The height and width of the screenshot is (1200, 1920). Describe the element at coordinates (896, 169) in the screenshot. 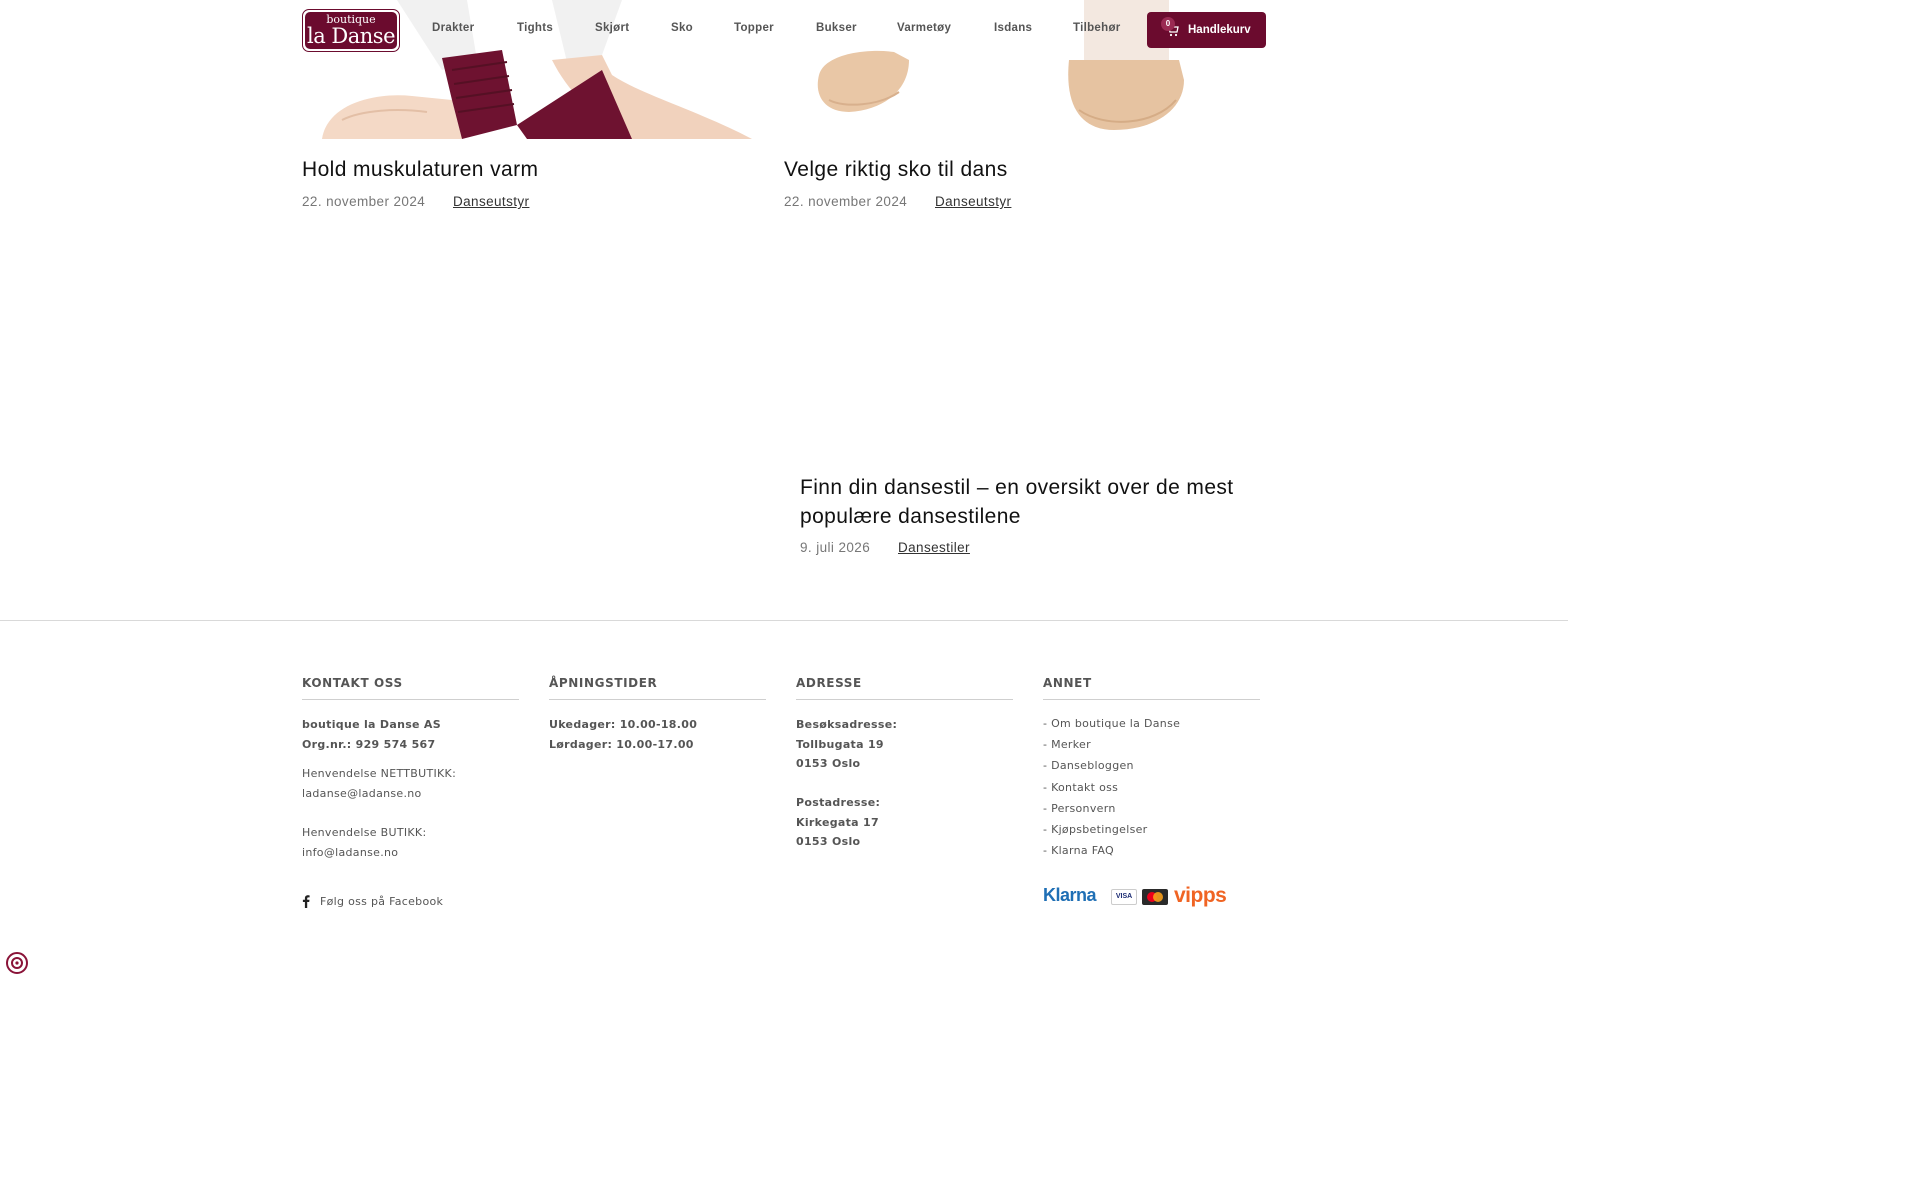

I see `post-title-dance-shoes: Velge riktig sko til dans` at that location.